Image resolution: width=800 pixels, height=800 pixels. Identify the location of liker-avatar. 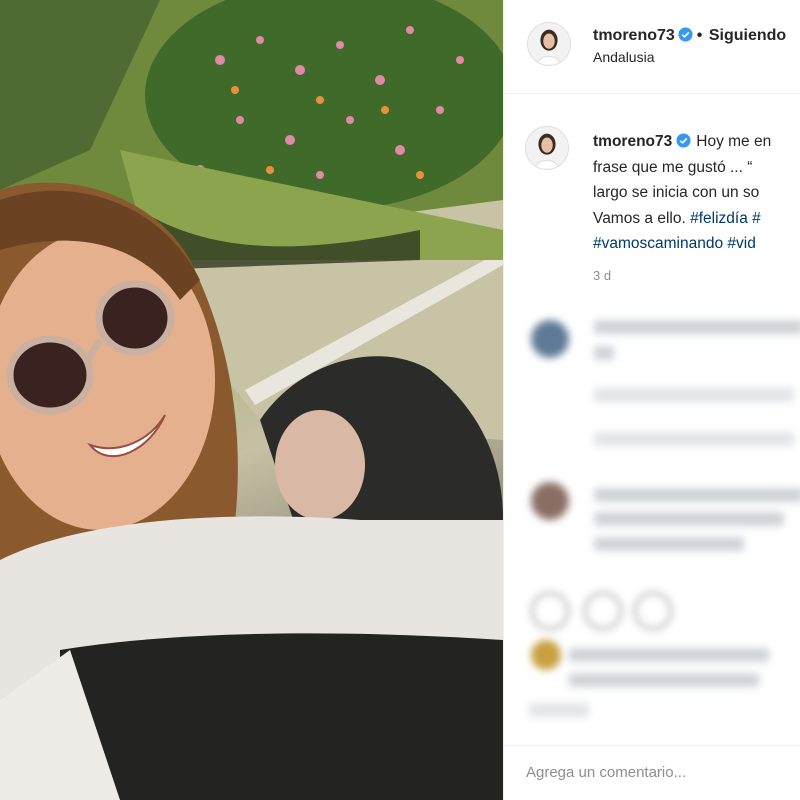
(546, 655).